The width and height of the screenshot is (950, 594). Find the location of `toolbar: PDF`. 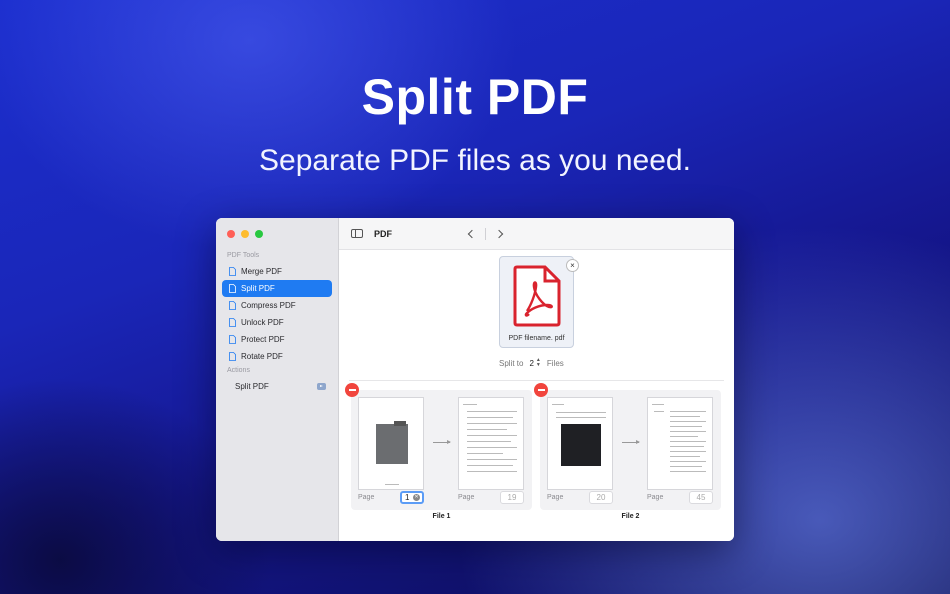

toolbar: PDF is located at coordinates (536, 234).